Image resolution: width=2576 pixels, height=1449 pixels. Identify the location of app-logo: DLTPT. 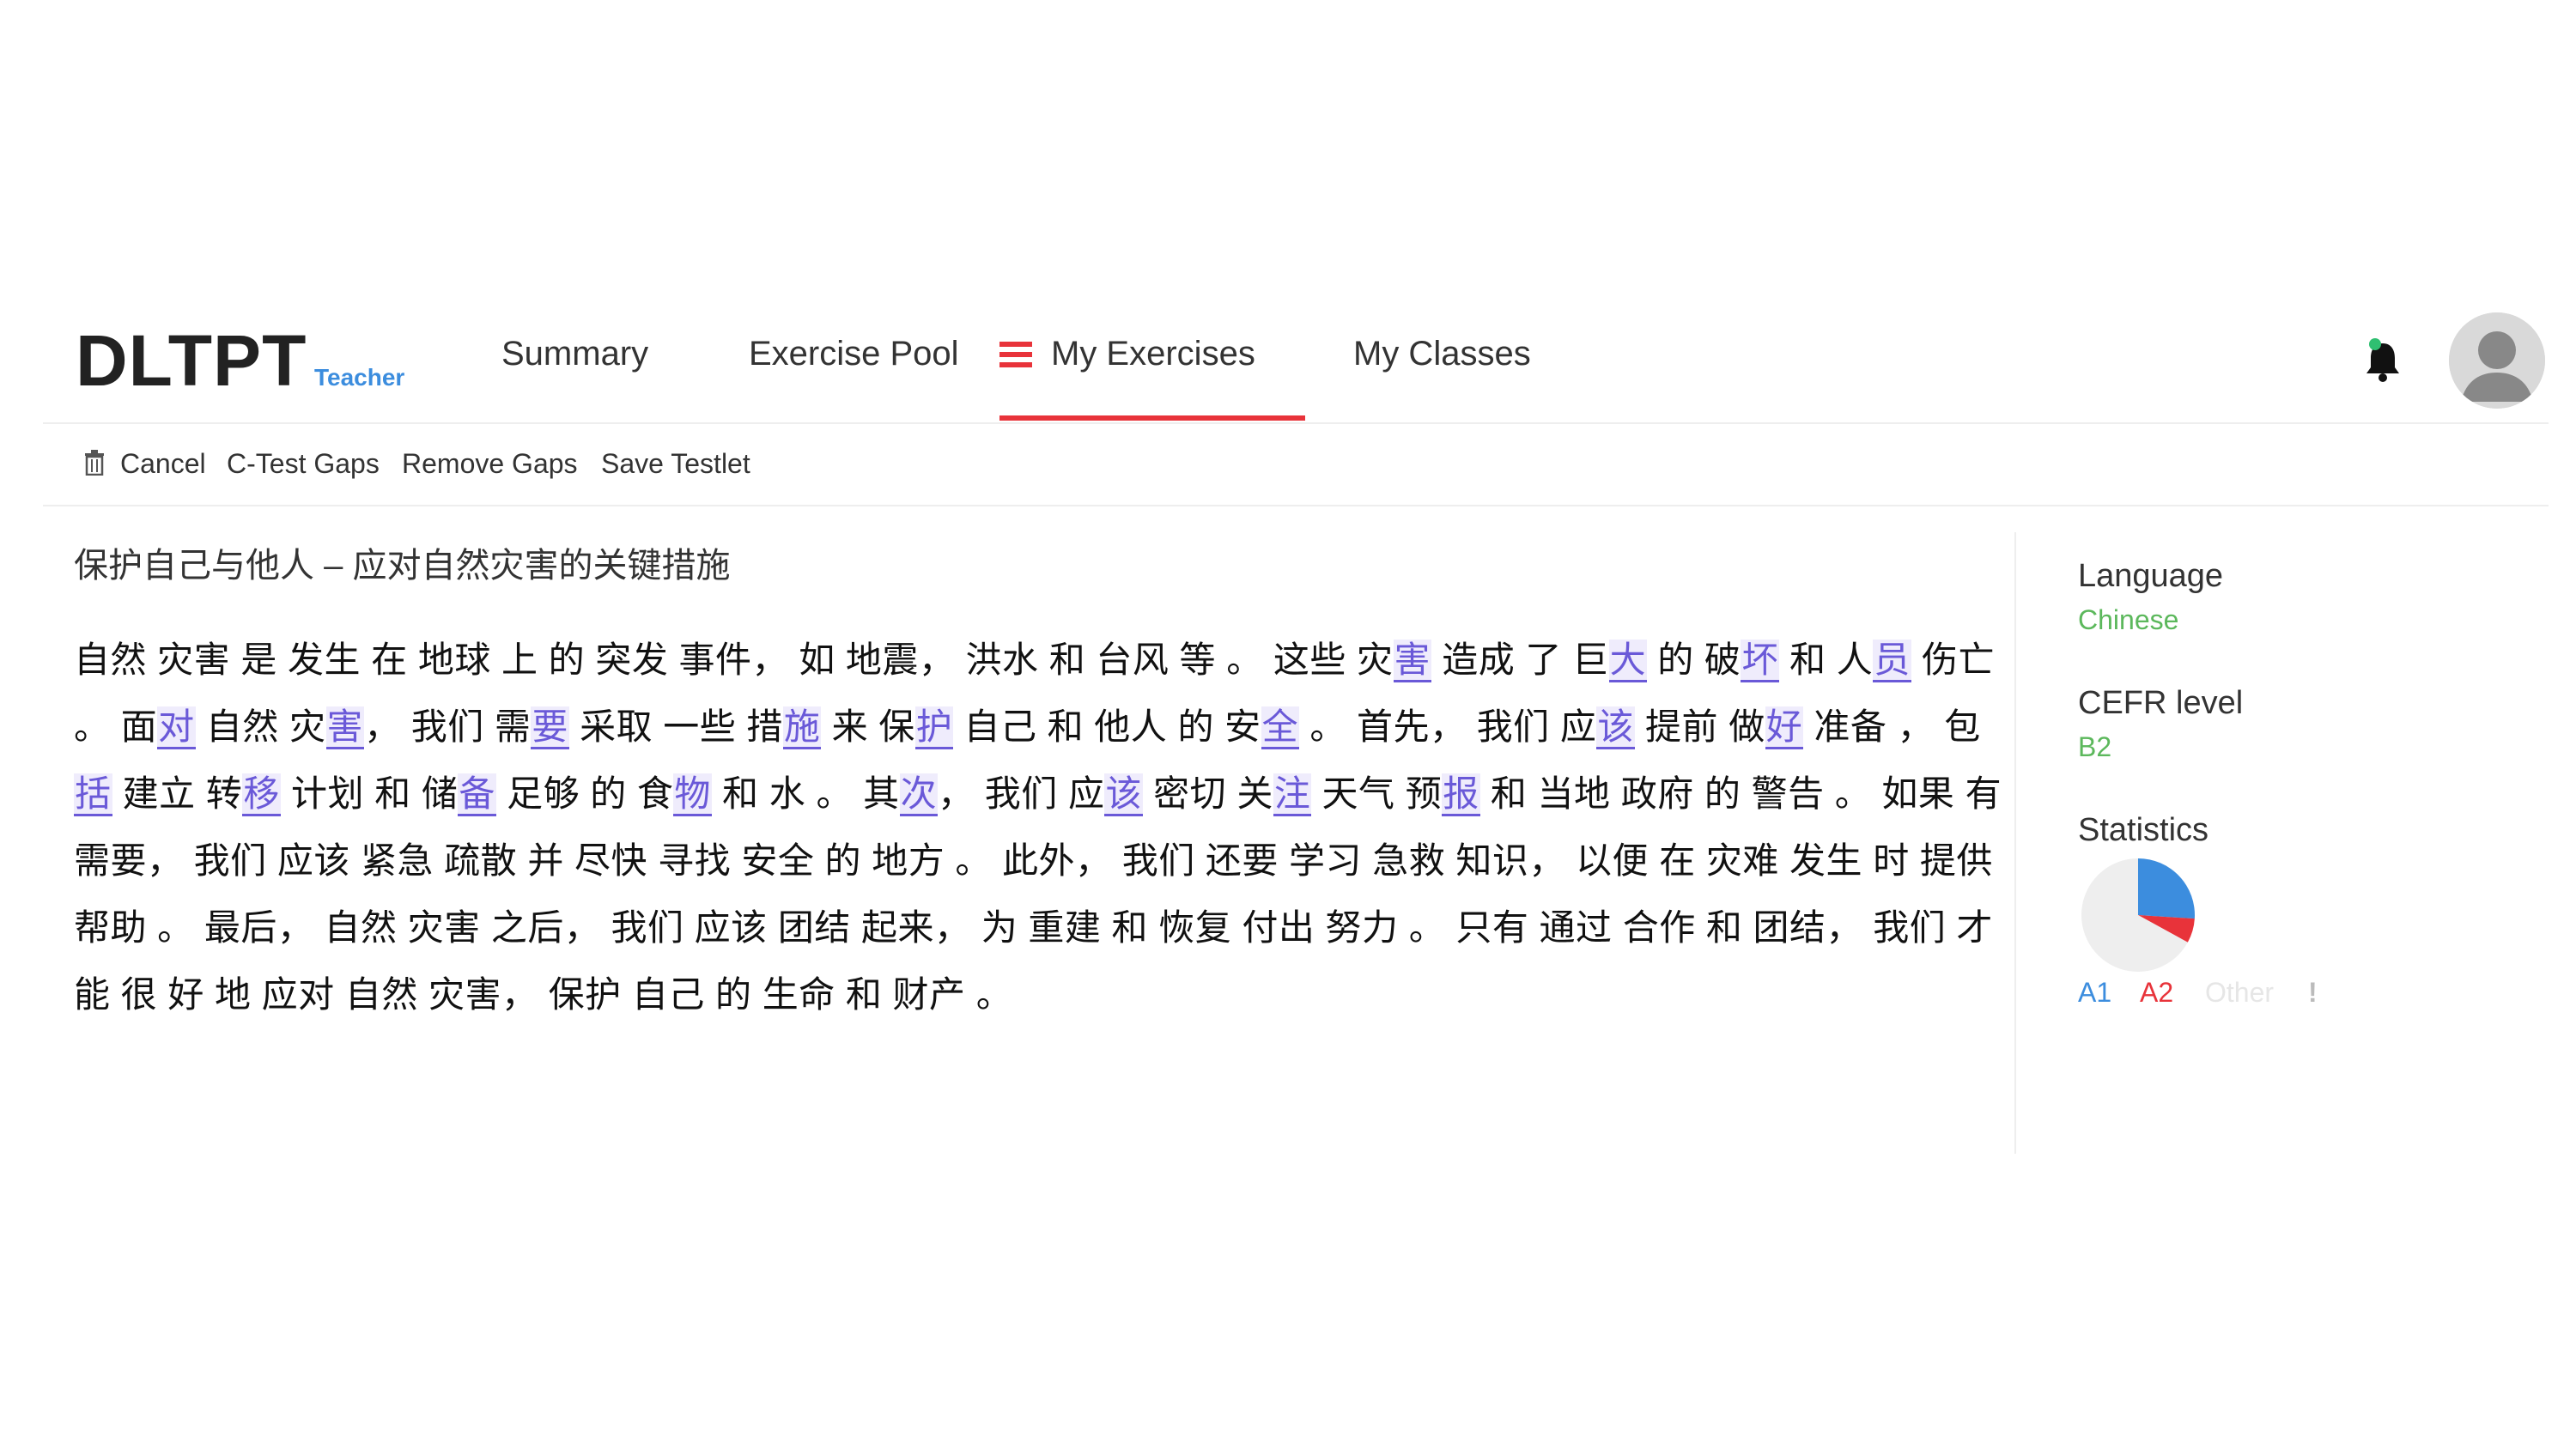
(191, 361).